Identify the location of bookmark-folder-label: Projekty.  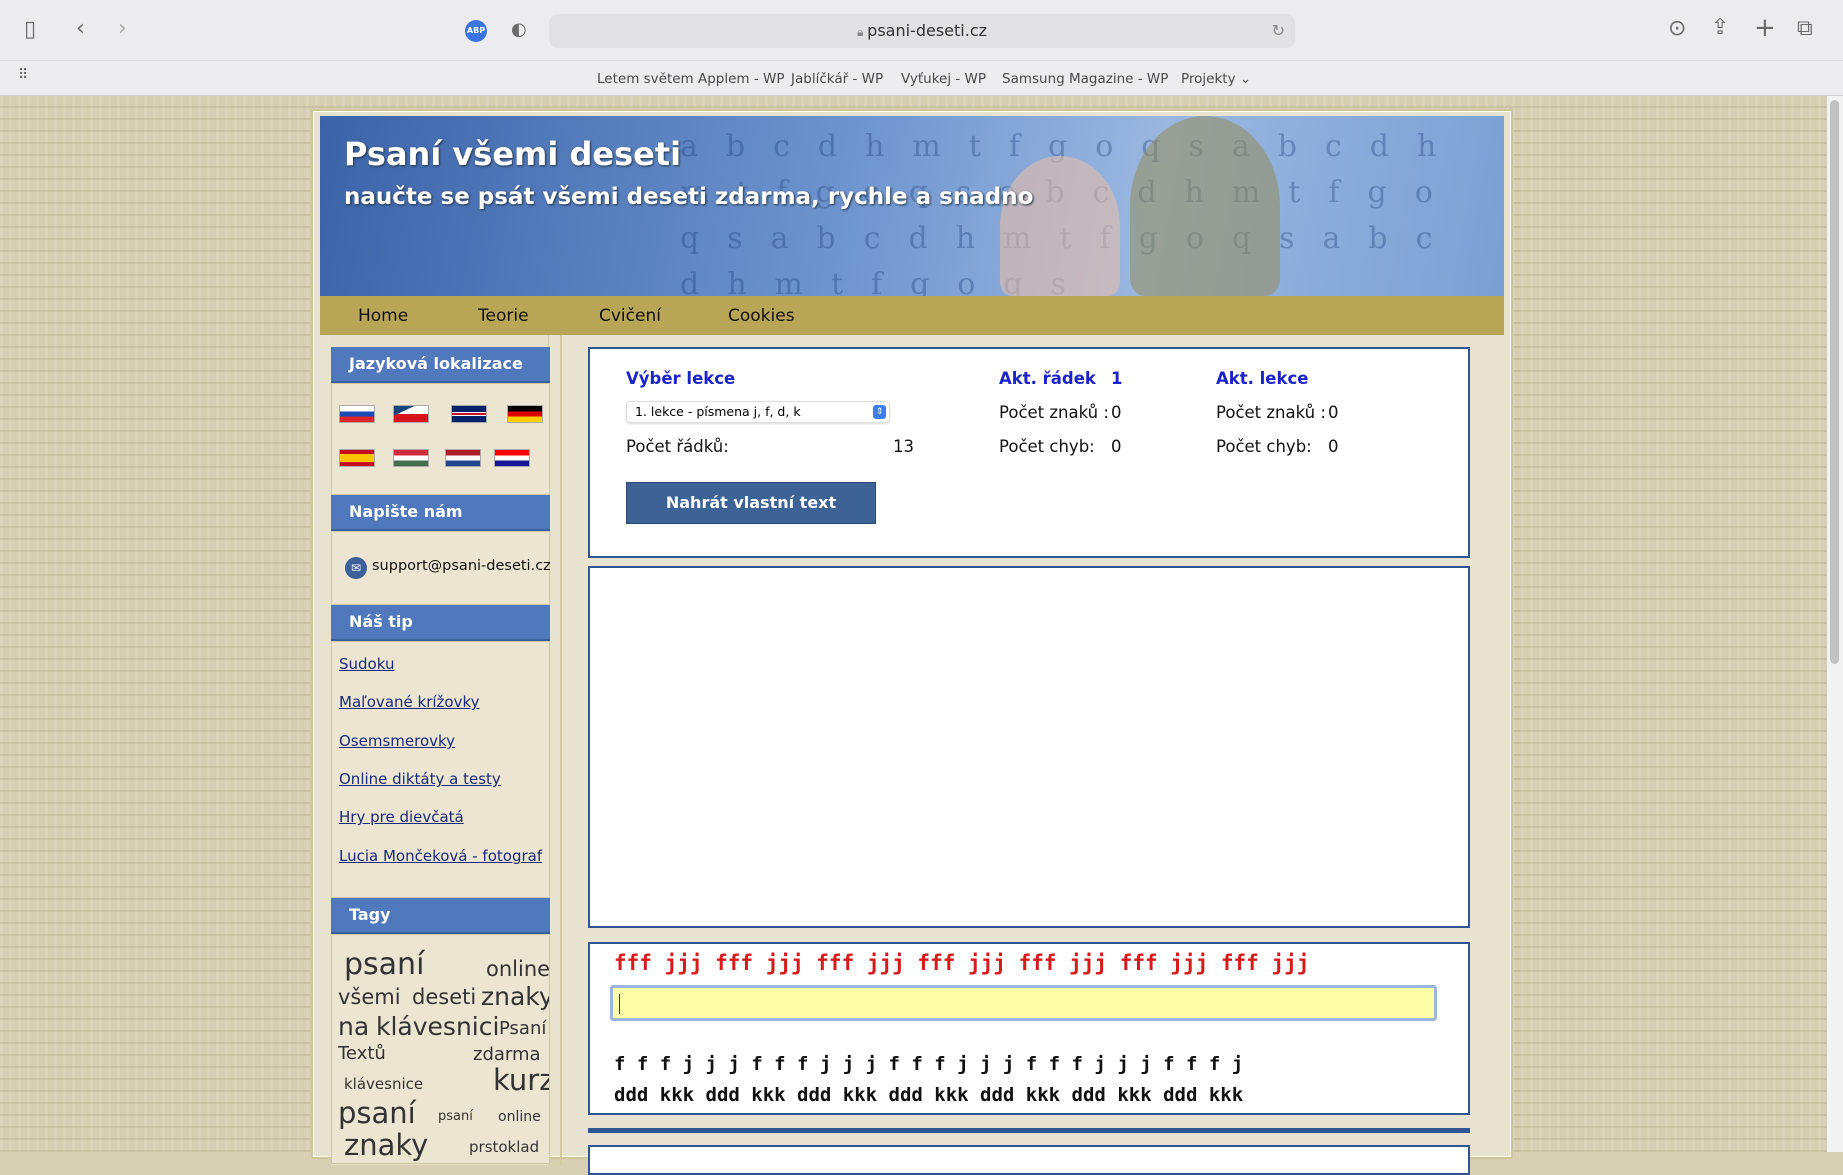
(1208, 79).